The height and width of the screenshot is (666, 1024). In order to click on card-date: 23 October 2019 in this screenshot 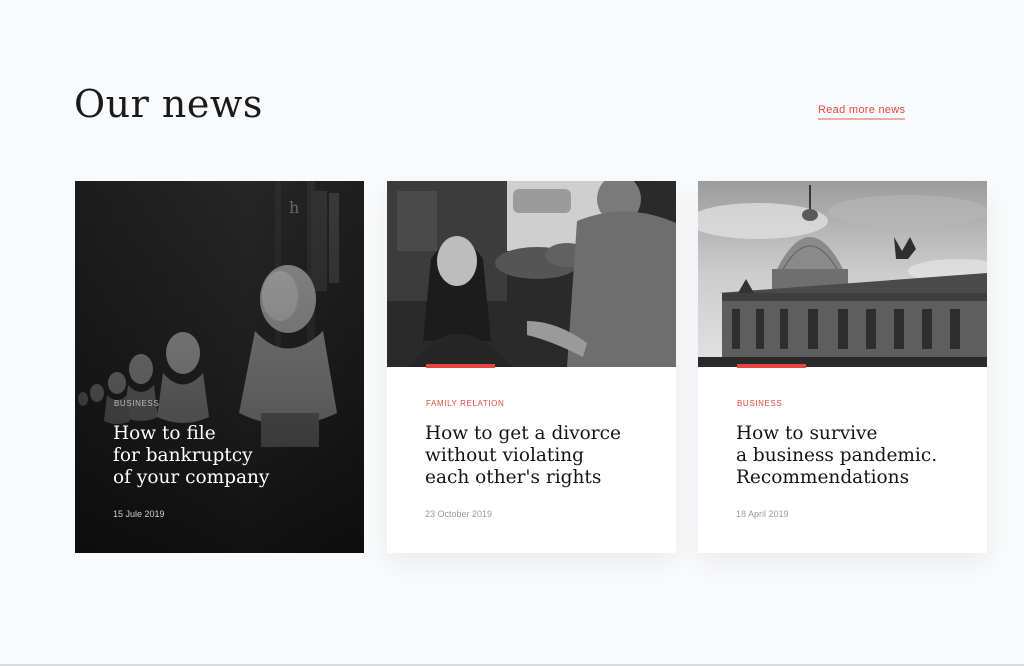, I will do `click(459, 514)`.